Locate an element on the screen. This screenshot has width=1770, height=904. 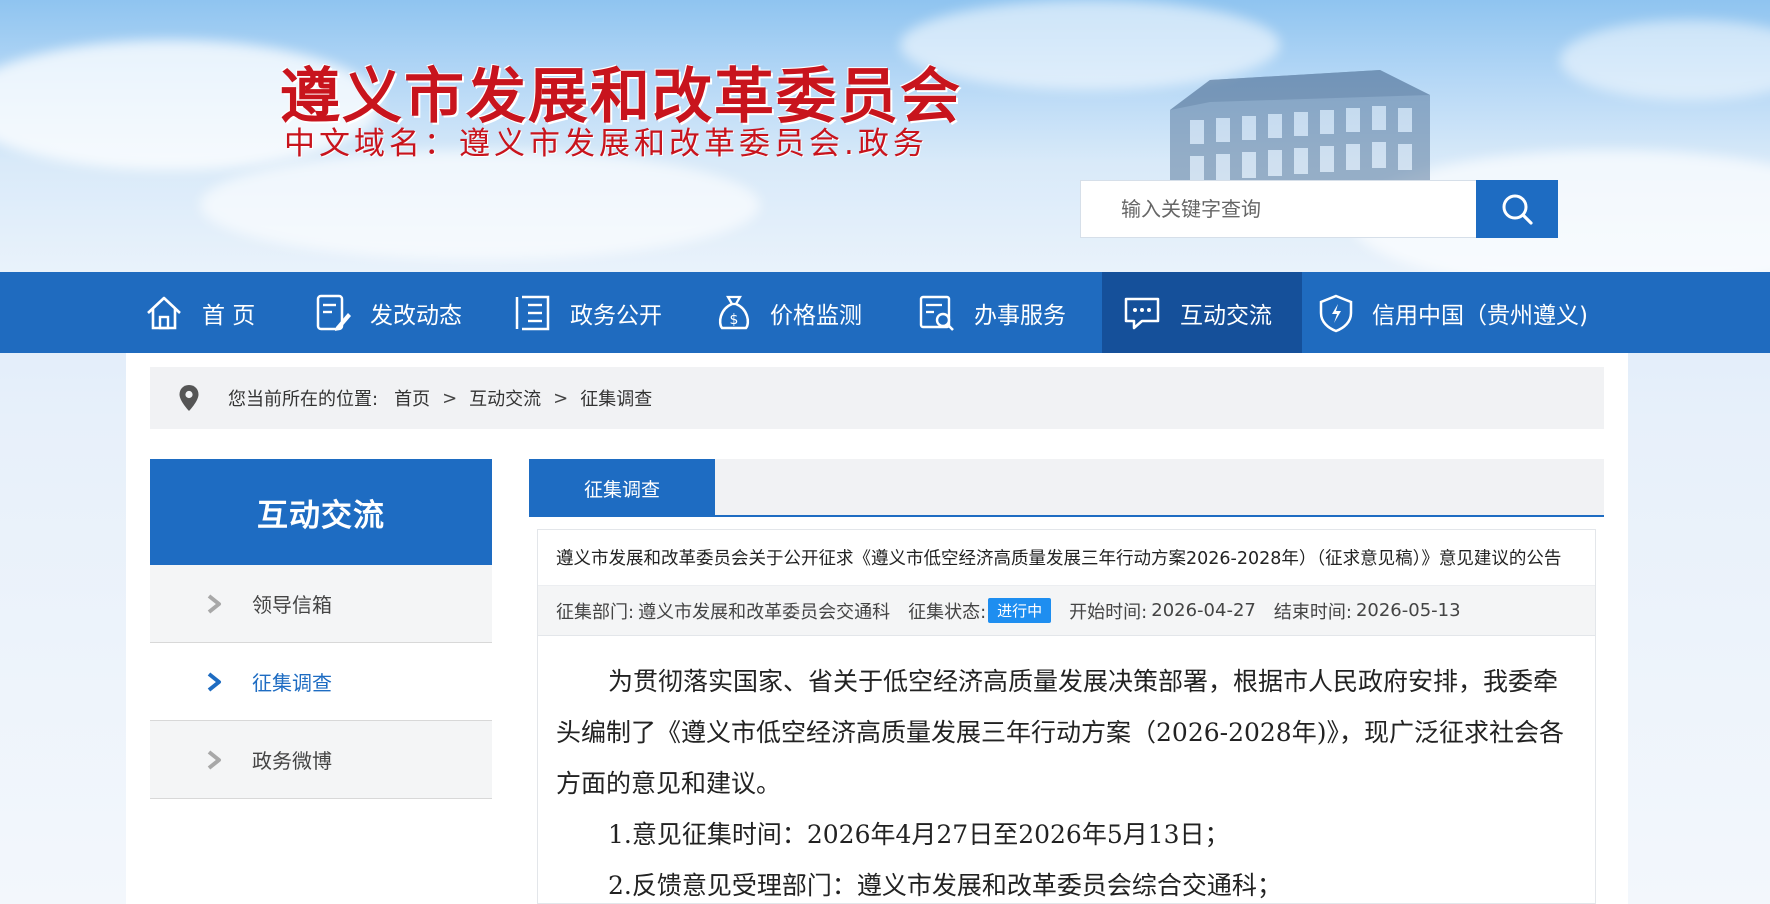
sidebar-item-leader-mailbox: 领导信箱 is located at coordinates (321, 604).